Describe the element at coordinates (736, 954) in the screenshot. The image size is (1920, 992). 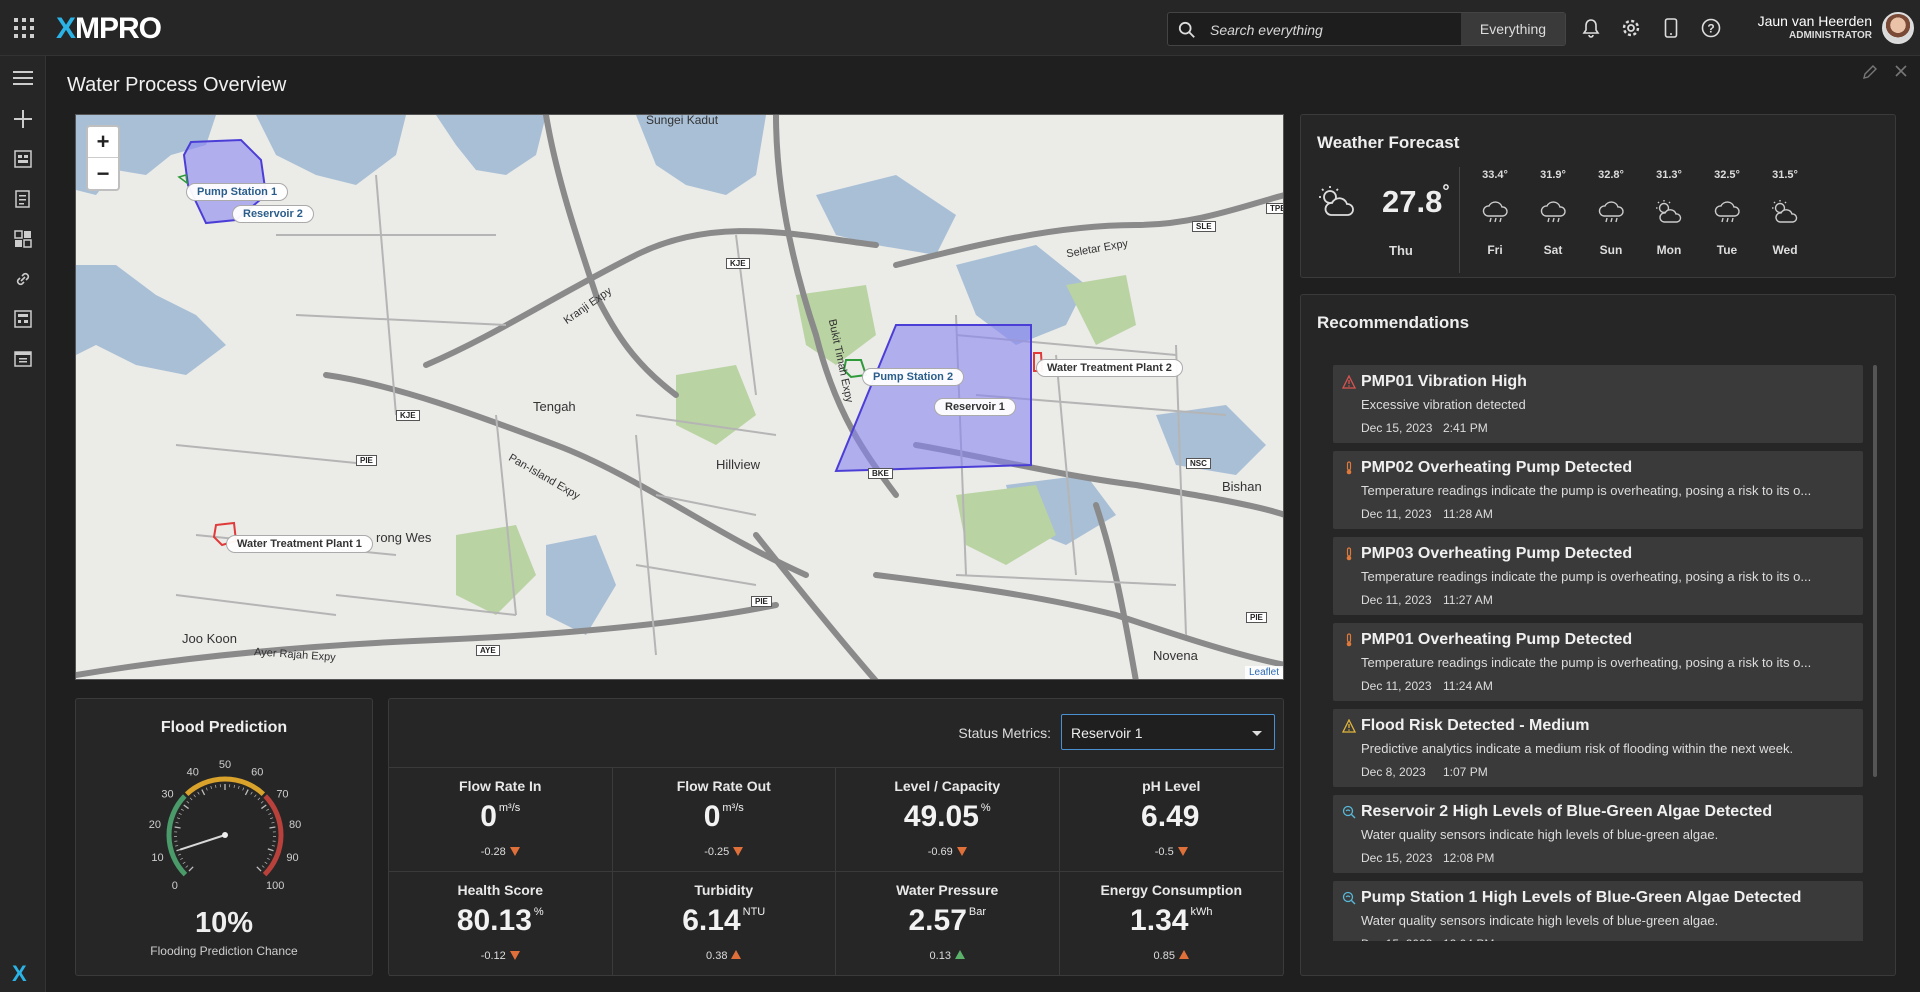
I see `trend-up-icon` at that location.